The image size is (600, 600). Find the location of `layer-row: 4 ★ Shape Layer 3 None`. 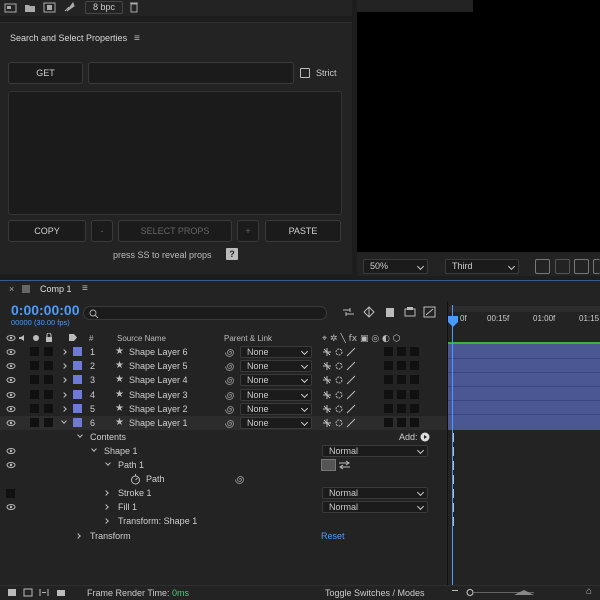

layer-row: 4 ★ Shape Layer 3 None is located at coordinates (224, 395).